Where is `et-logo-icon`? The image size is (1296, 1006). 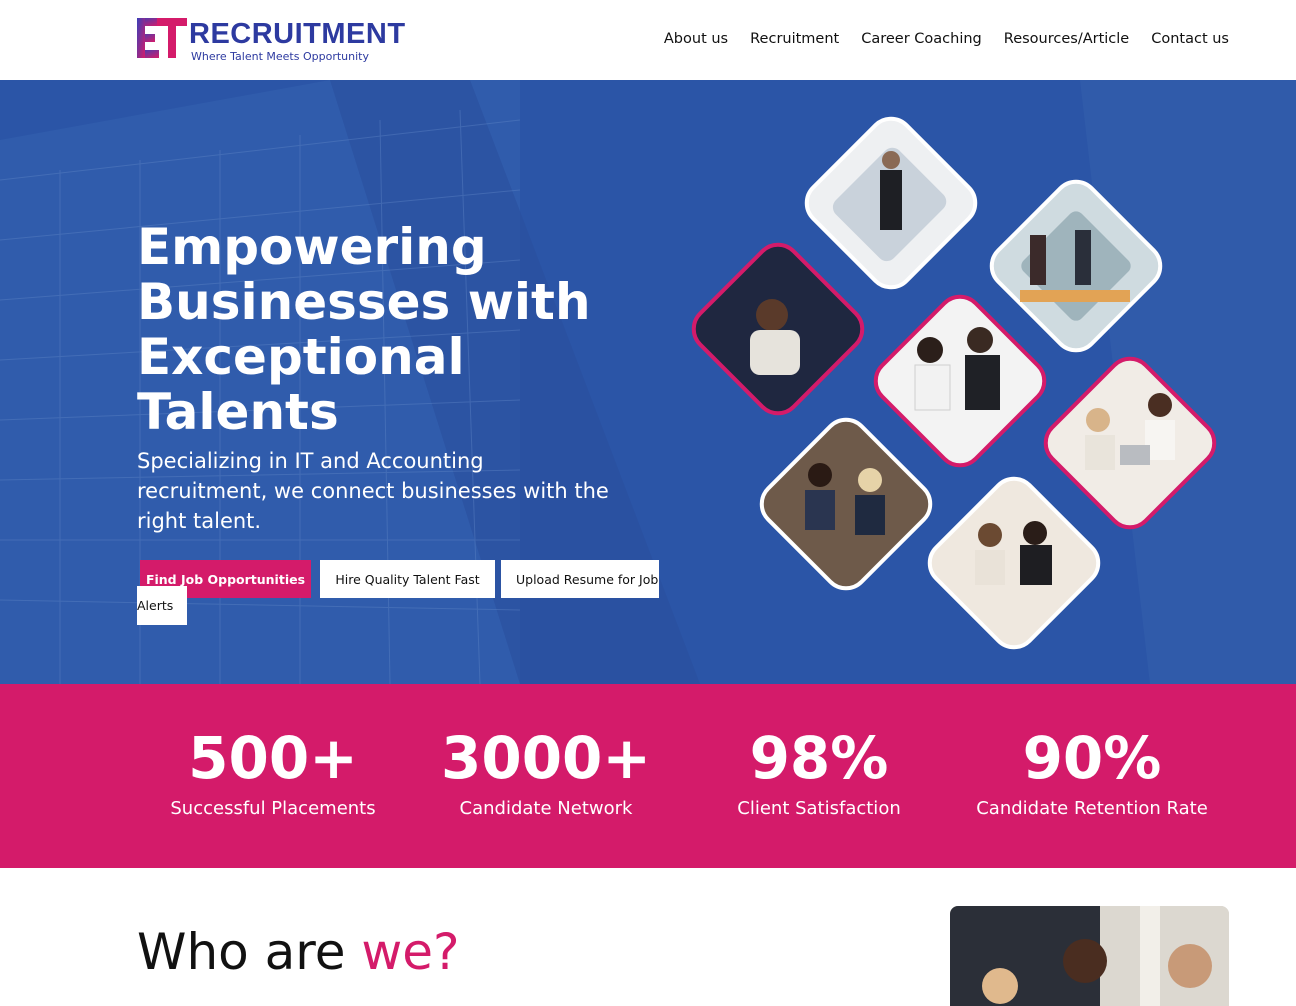 et-logo-icon is located at coordinates (162, 38).